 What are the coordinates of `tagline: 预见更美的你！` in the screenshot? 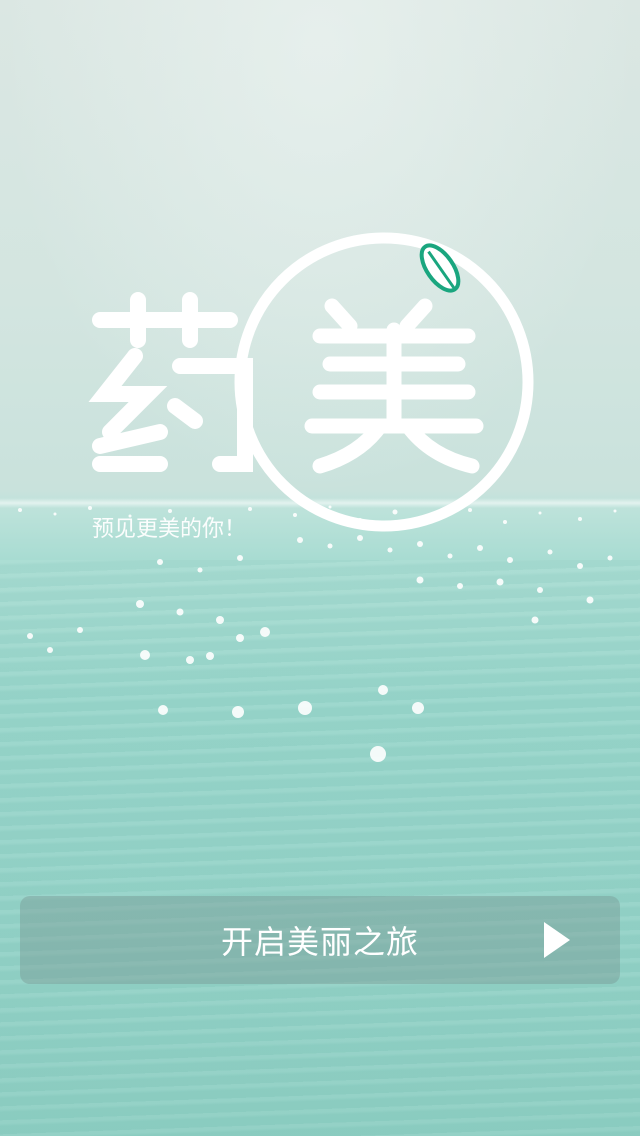 It's located at (169, 529).